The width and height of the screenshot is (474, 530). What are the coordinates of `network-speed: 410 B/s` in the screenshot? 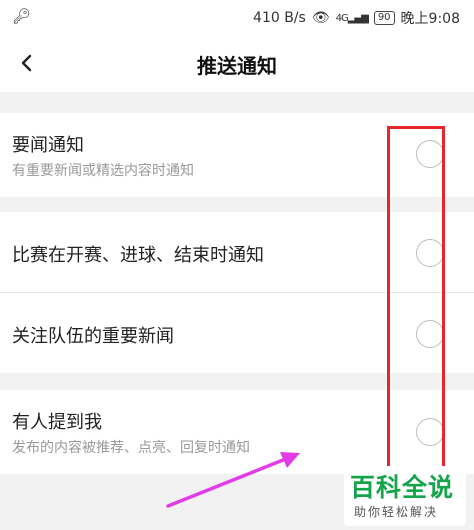 It's located at (279, 18).